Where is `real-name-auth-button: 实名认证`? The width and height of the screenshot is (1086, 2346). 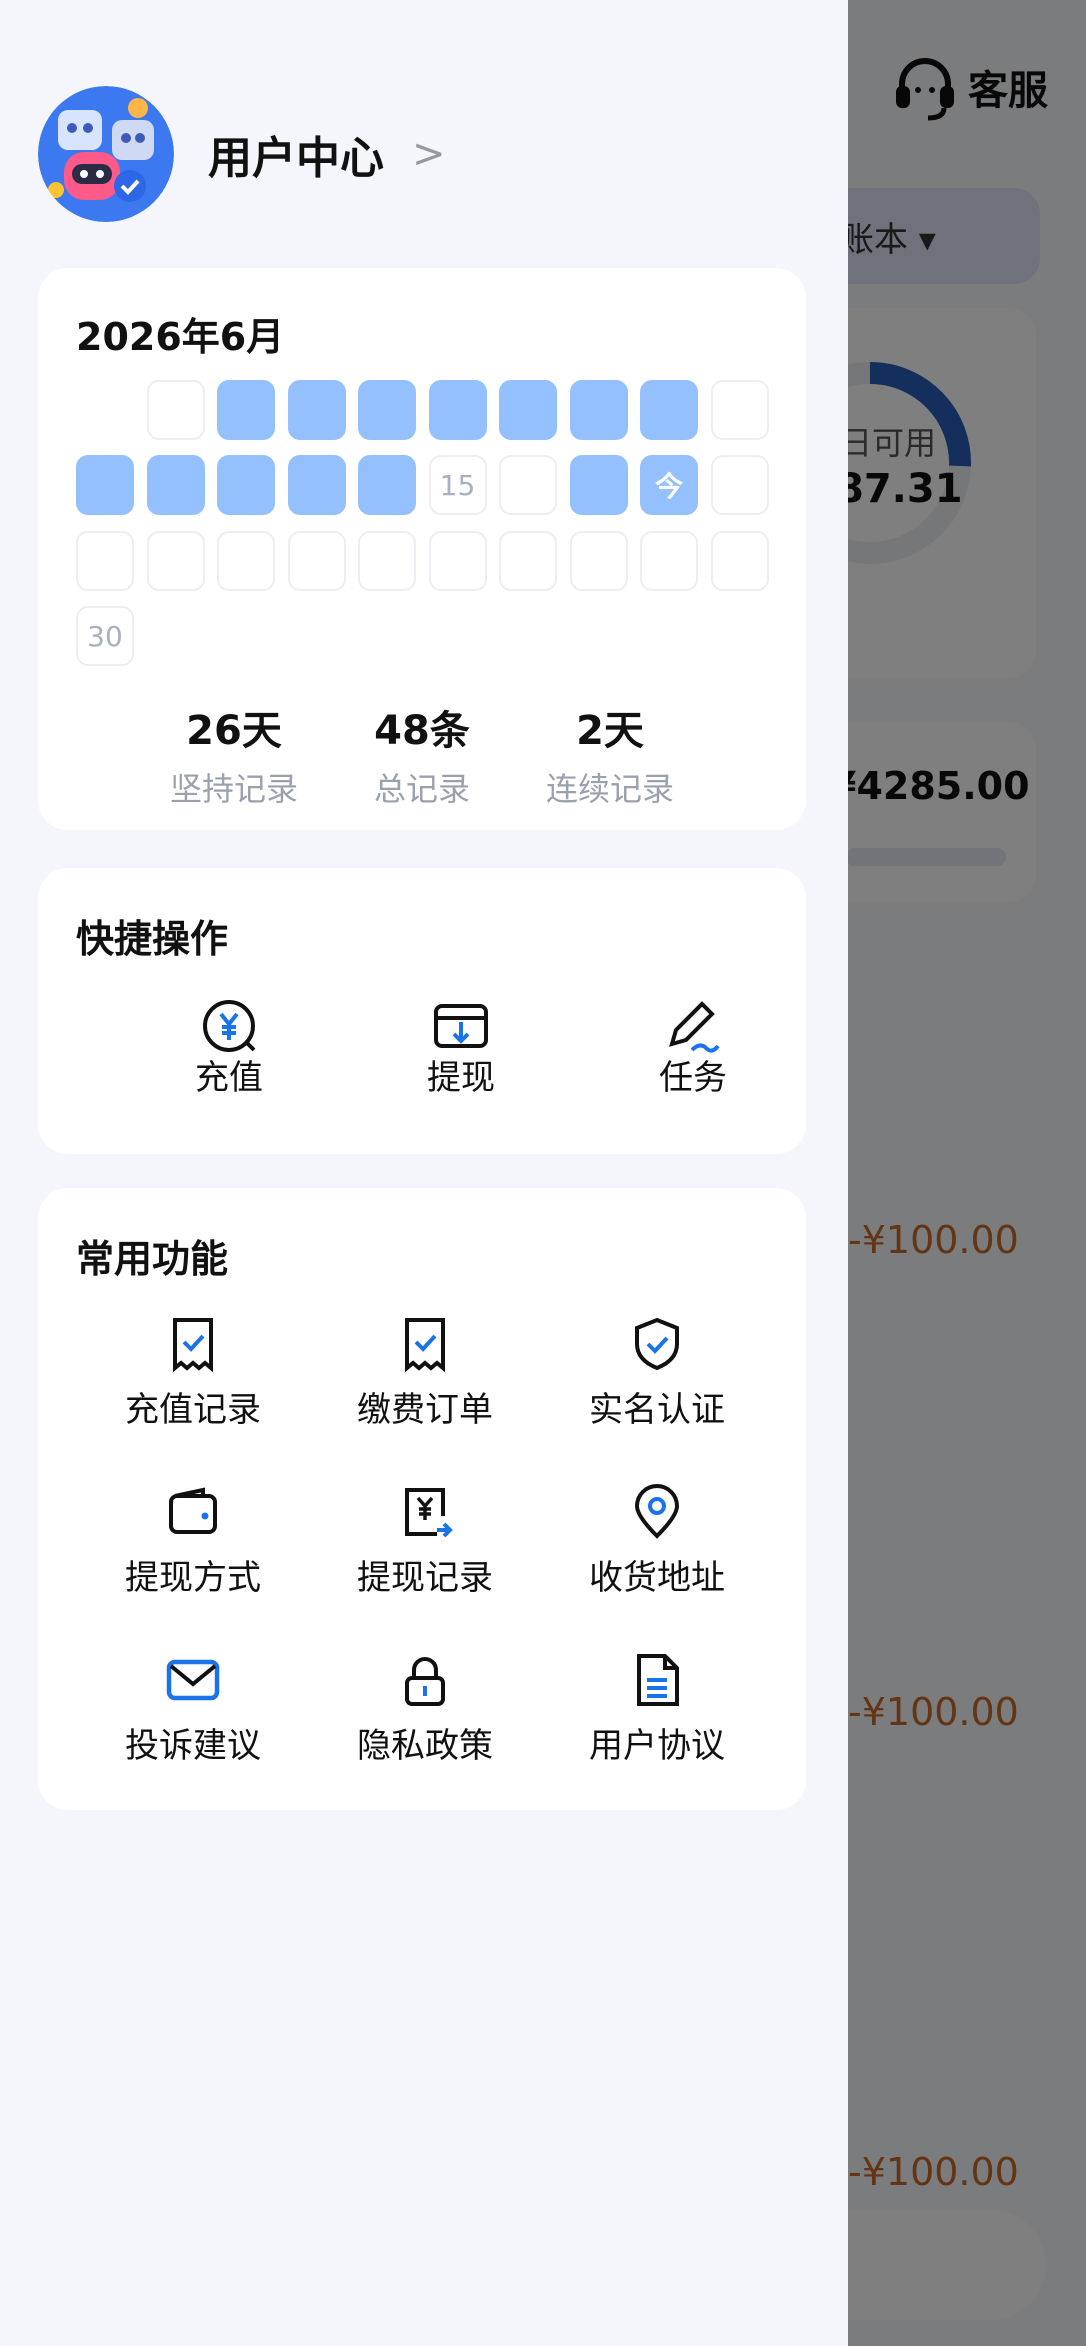 real-name-auth-button: 实名认证 is located at coordinates (657, 1373).